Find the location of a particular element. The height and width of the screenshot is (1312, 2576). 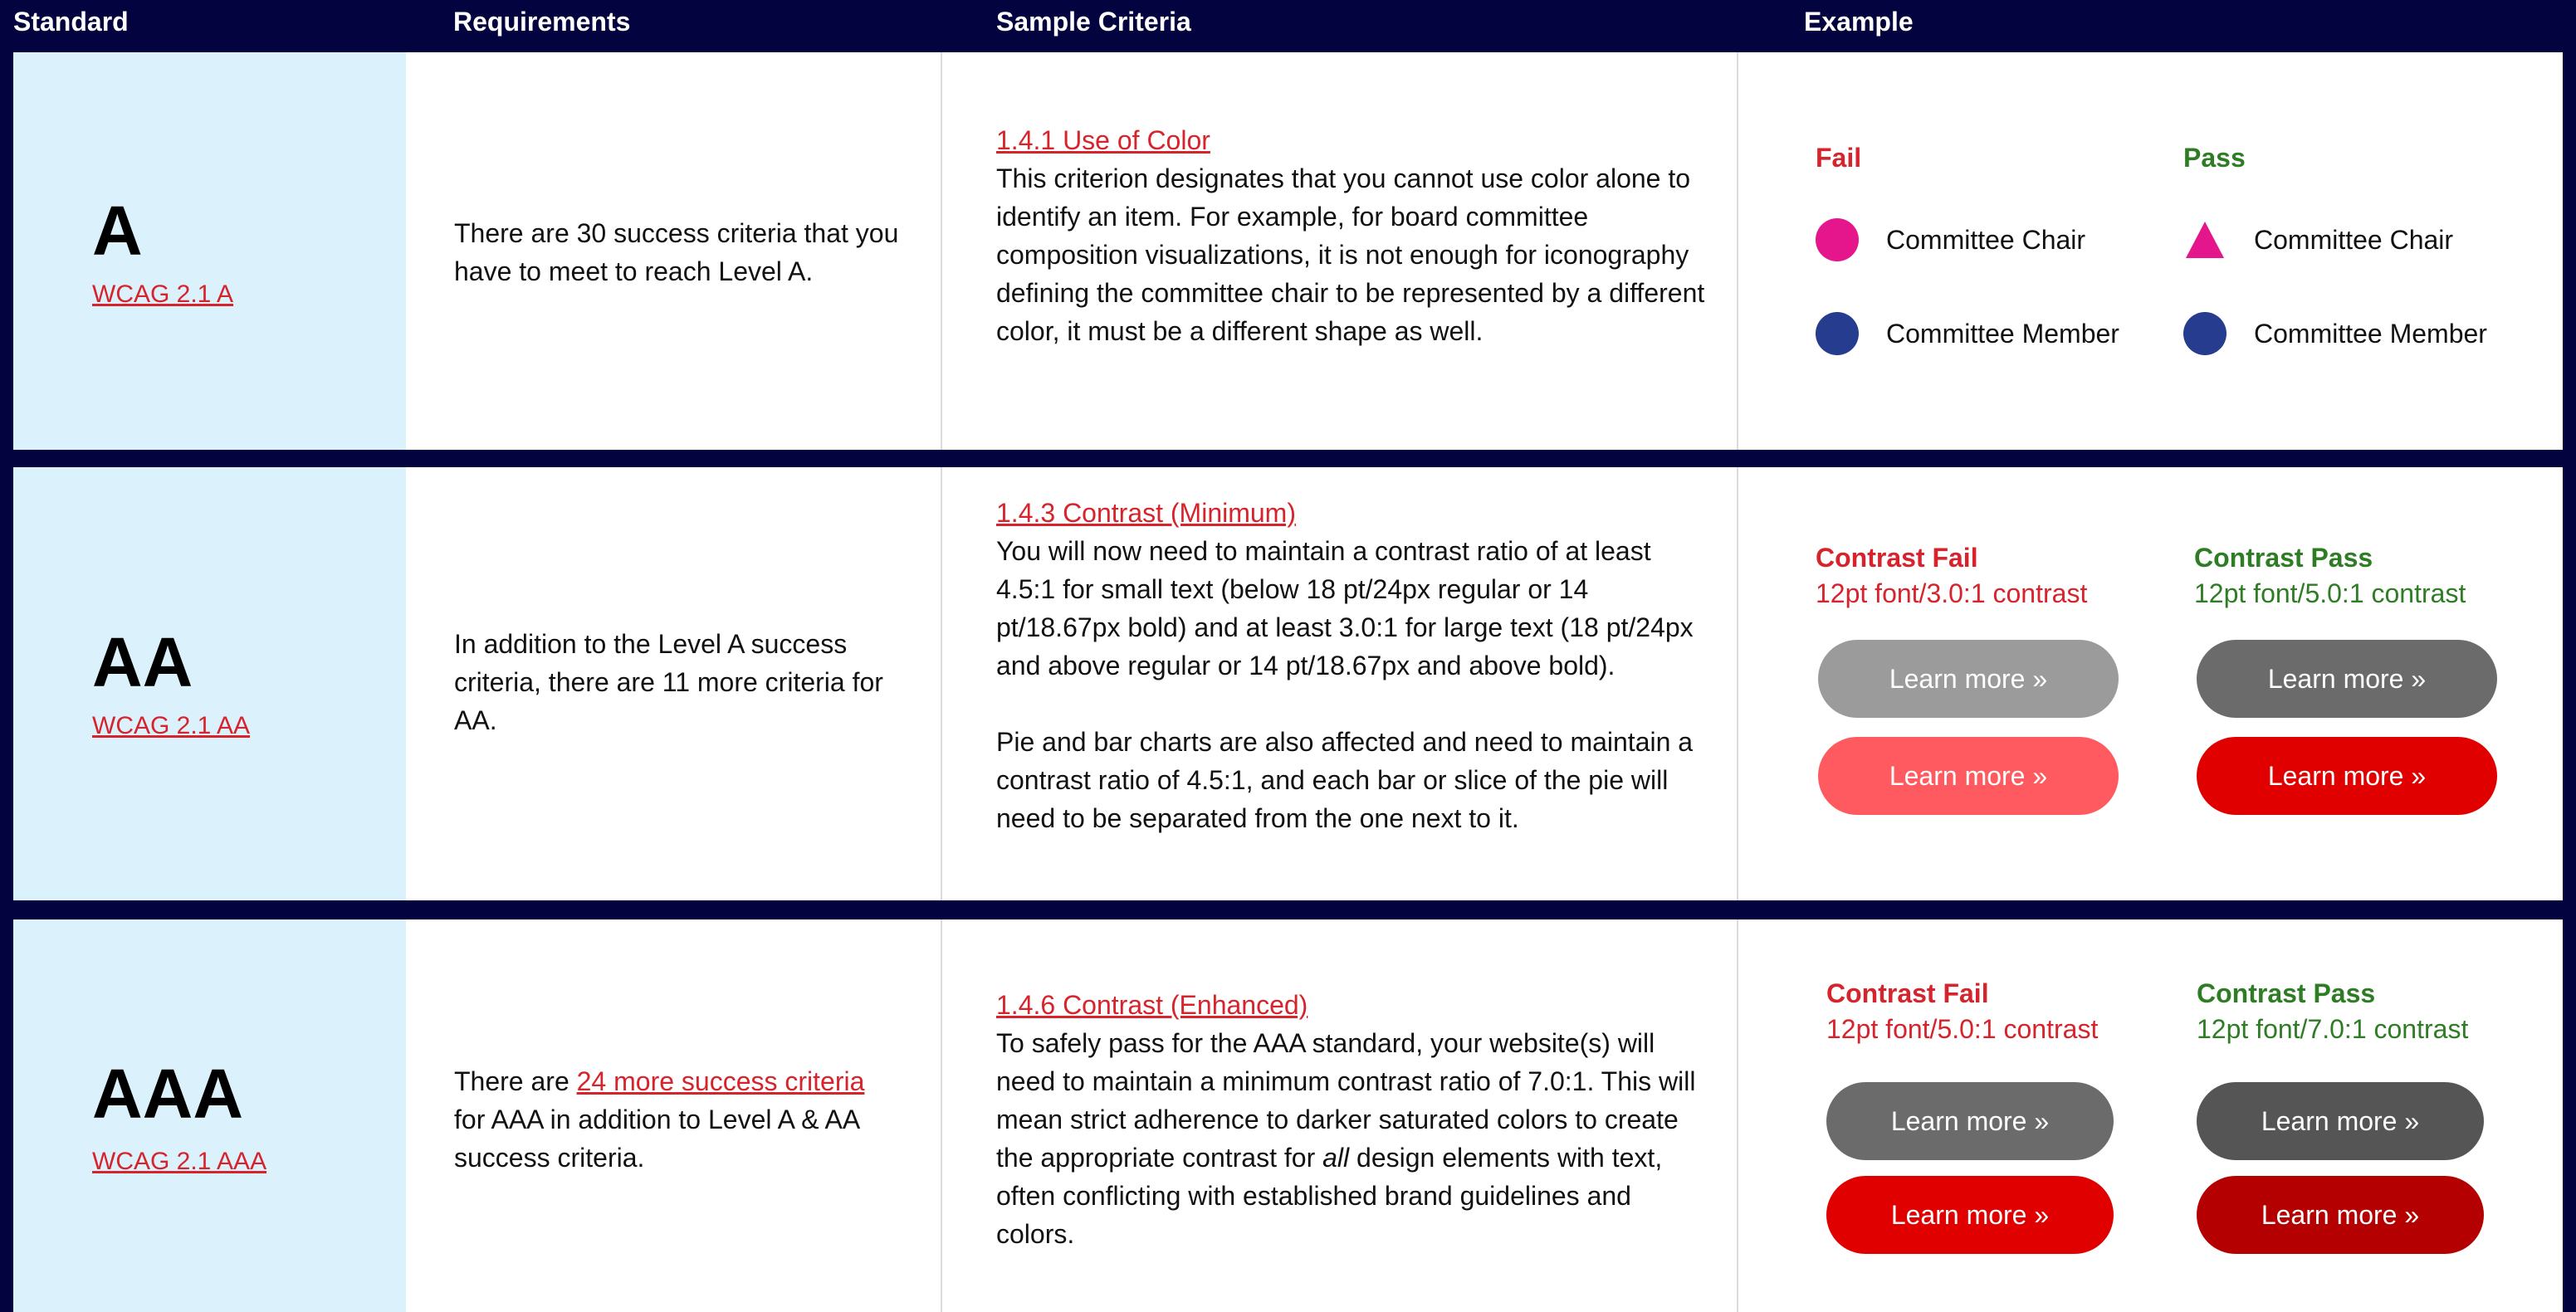

contrast-pass-sub: 12pt font/5.0:1 contrast is located at coordinates (2330, 593).